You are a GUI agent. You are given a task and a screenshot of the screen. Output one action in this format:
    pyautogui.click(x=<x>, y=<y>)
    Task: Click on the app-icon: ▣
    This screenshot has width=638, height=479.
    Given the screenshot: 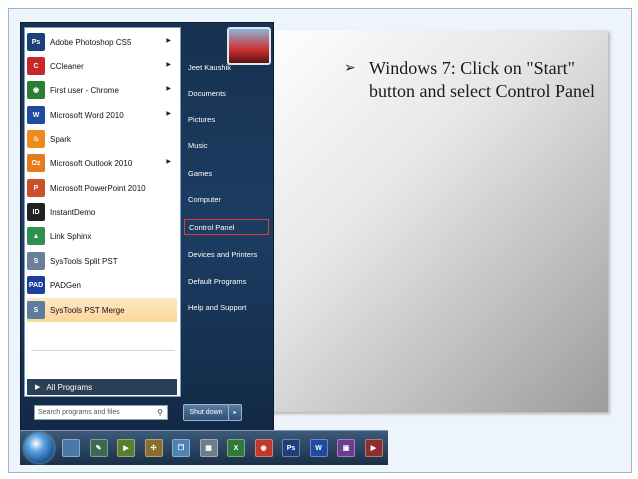 What is the action you would take?
    pyautogui.click(x=346, y=448)
    